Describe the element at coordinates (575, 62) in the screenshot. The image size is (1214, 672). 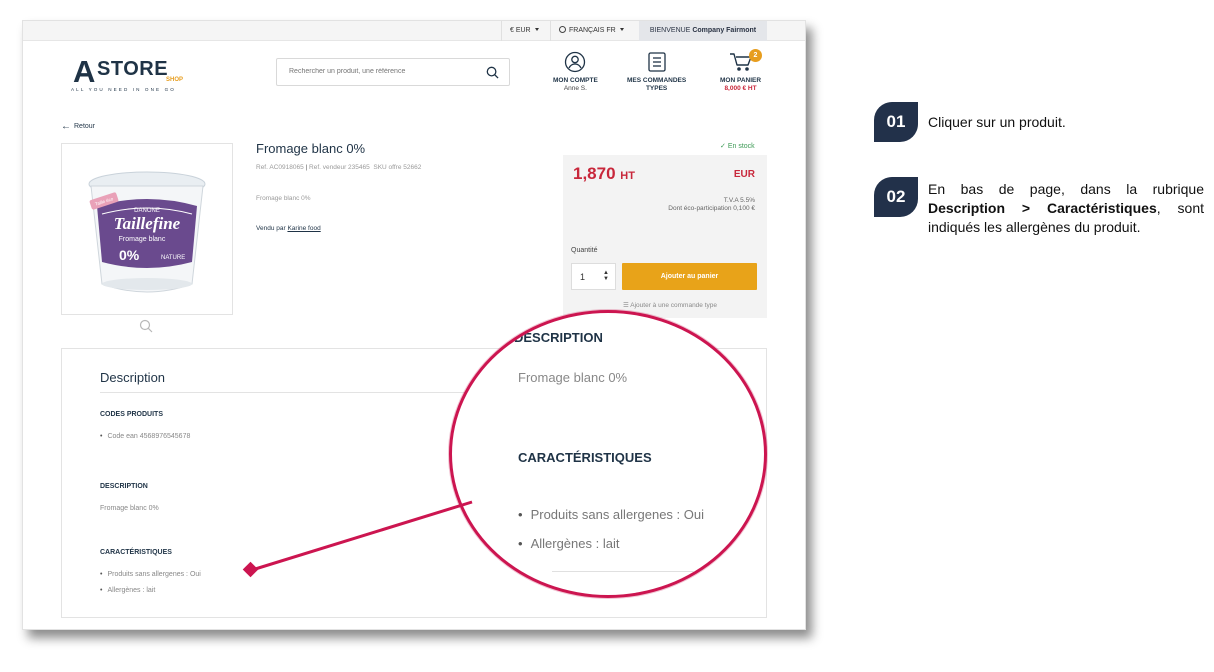
I see `user-icon` at that location.